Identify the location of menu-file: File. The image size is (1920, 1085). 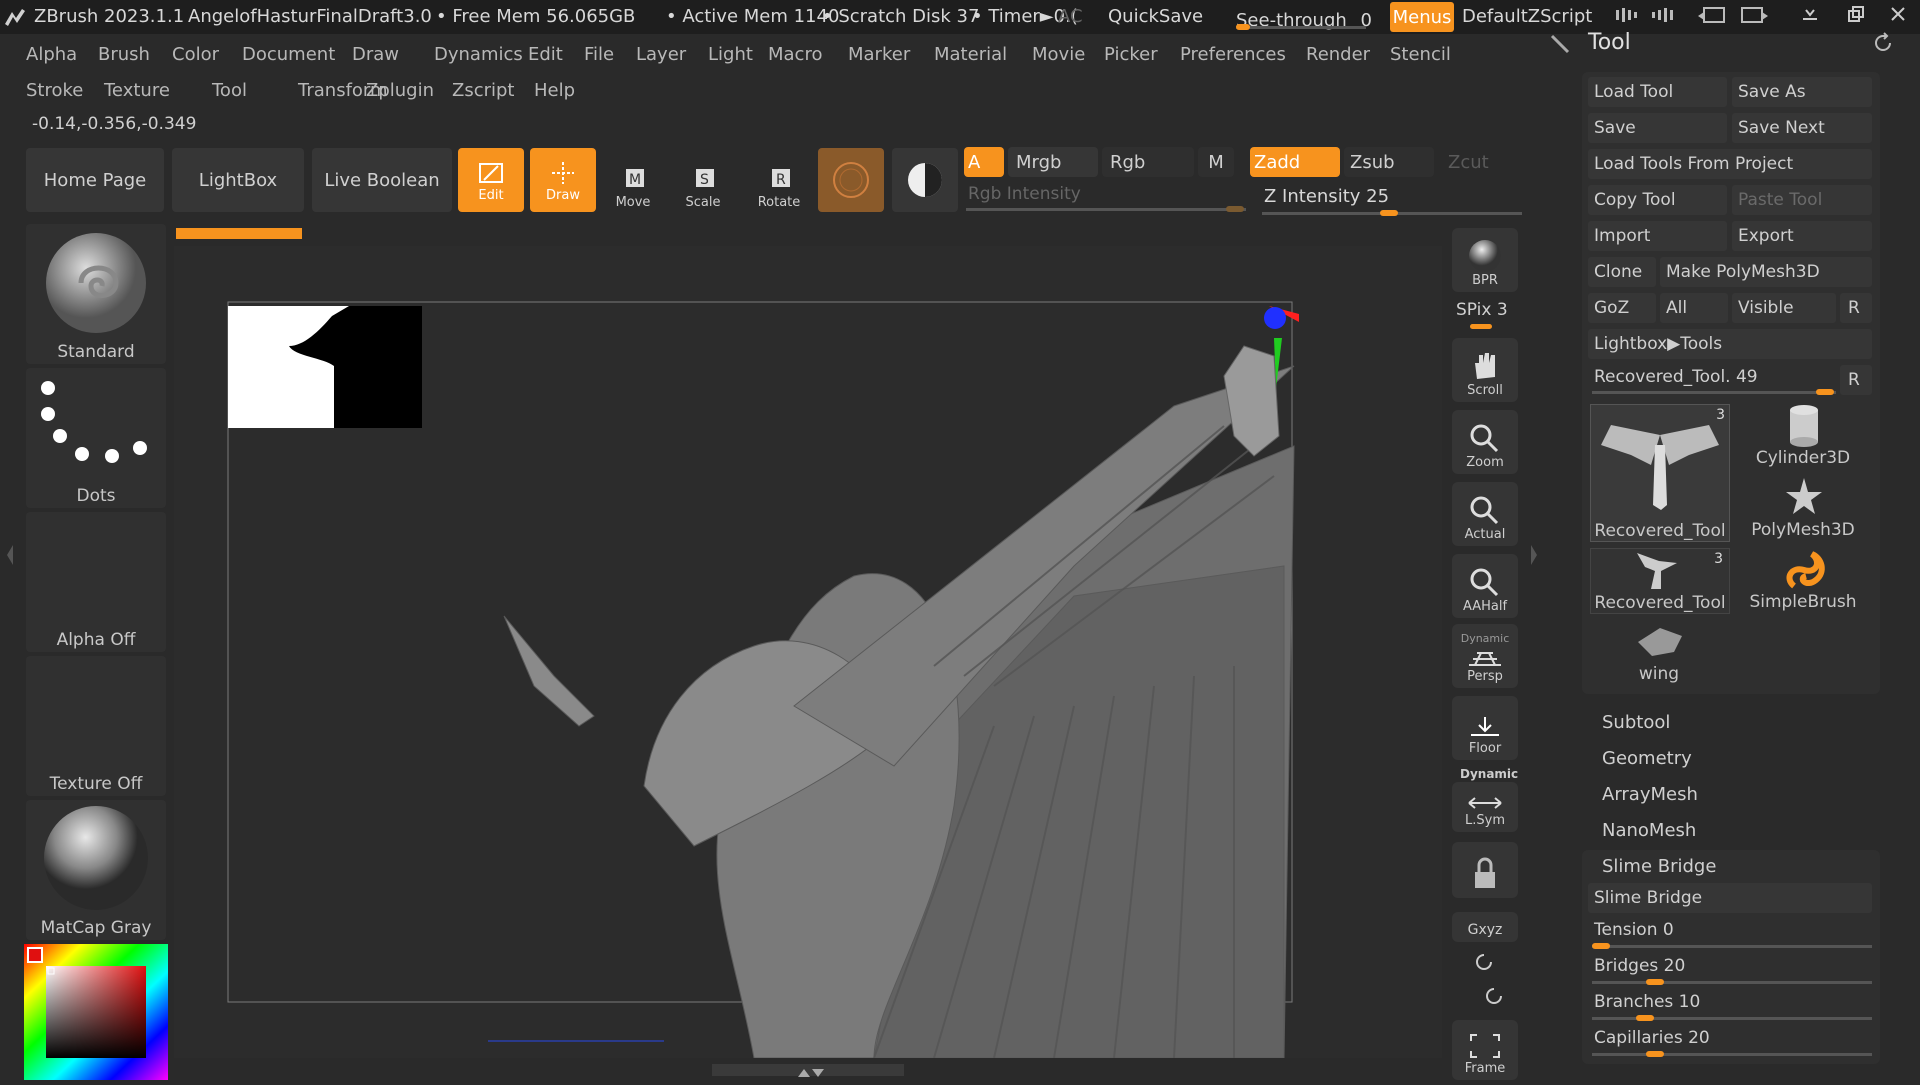
(599, 54).